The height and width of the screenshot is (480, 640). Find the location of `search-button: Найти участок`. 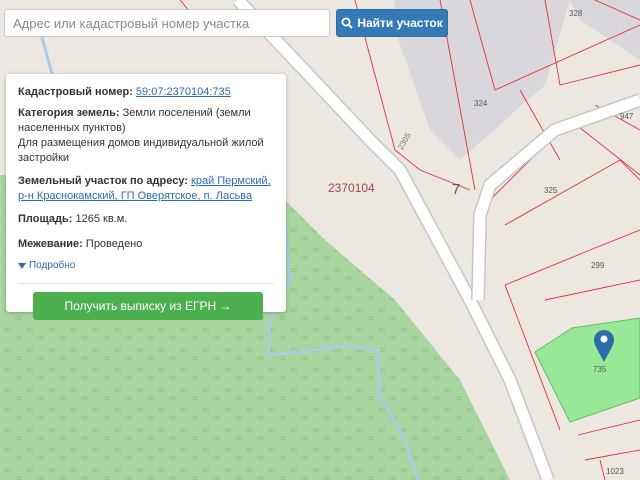

search-button: Найти участок is located at coordinates (392, 23).